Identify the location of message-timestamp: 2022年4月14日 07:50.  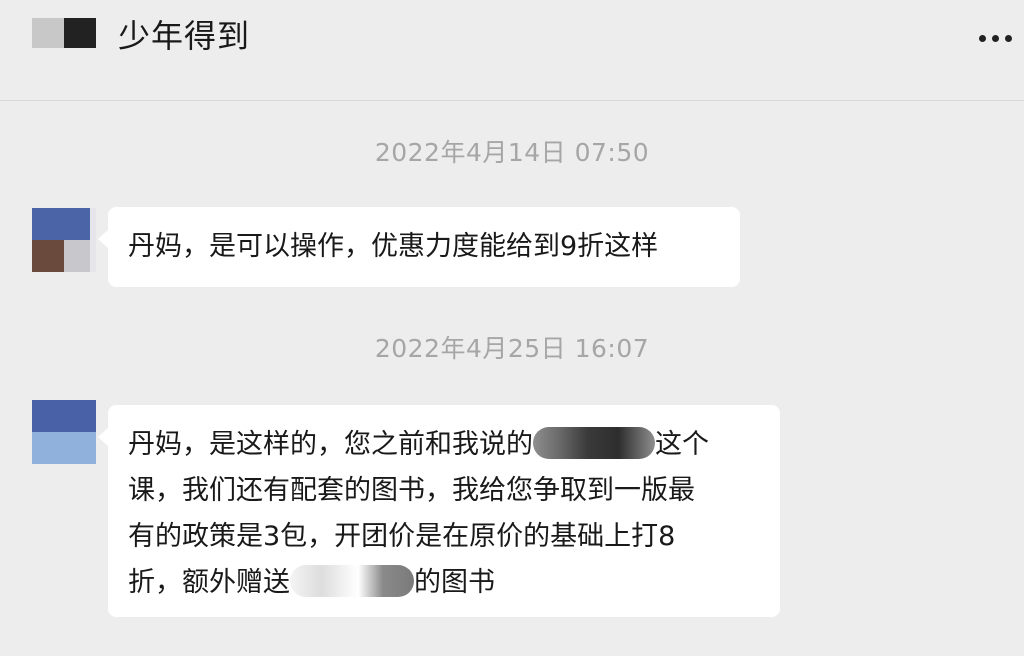
(512, 152).